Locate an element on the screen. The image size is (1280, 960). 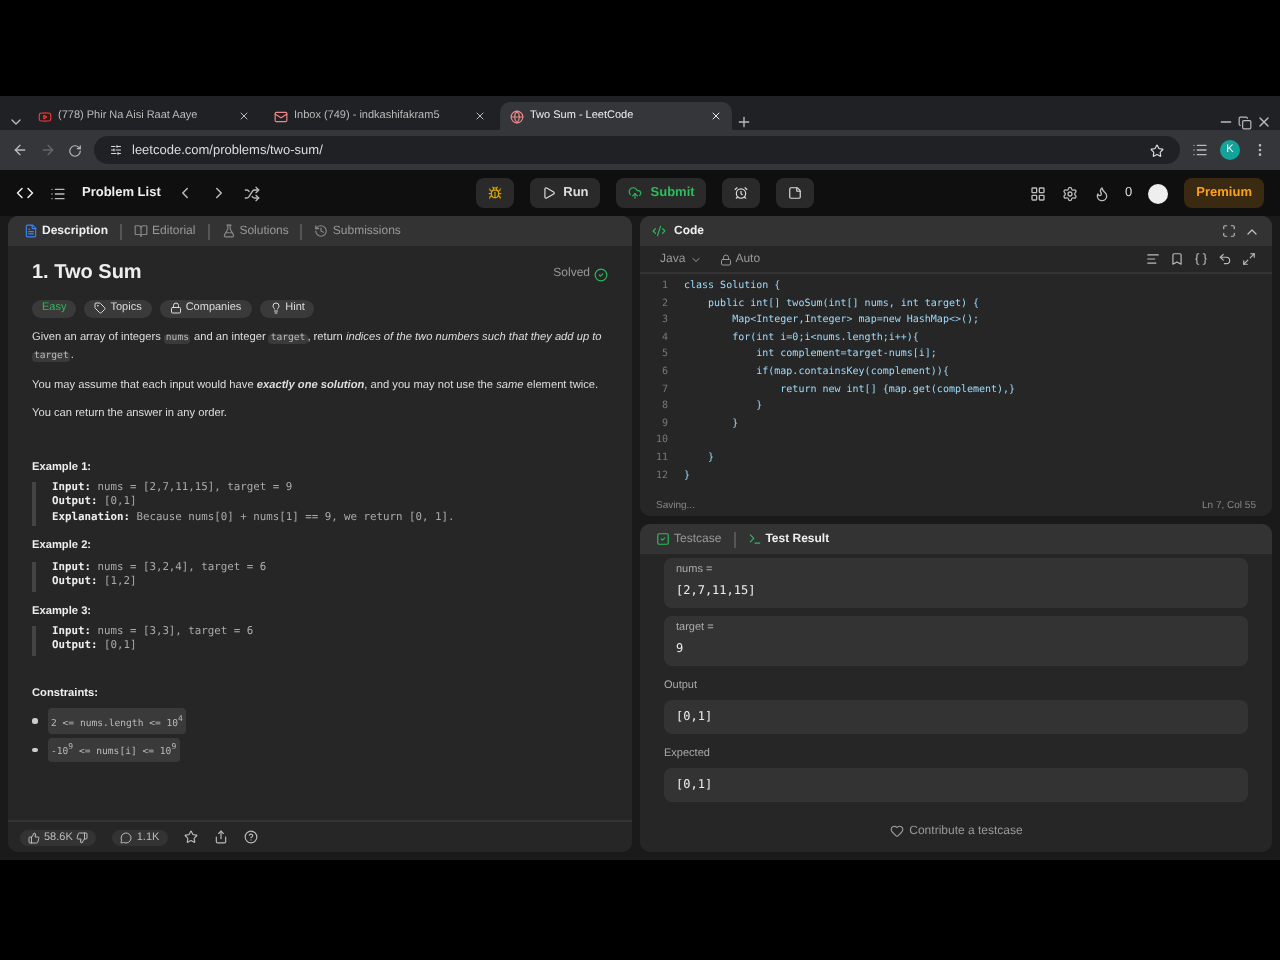
document-icon is located at coordinates (31, 231).